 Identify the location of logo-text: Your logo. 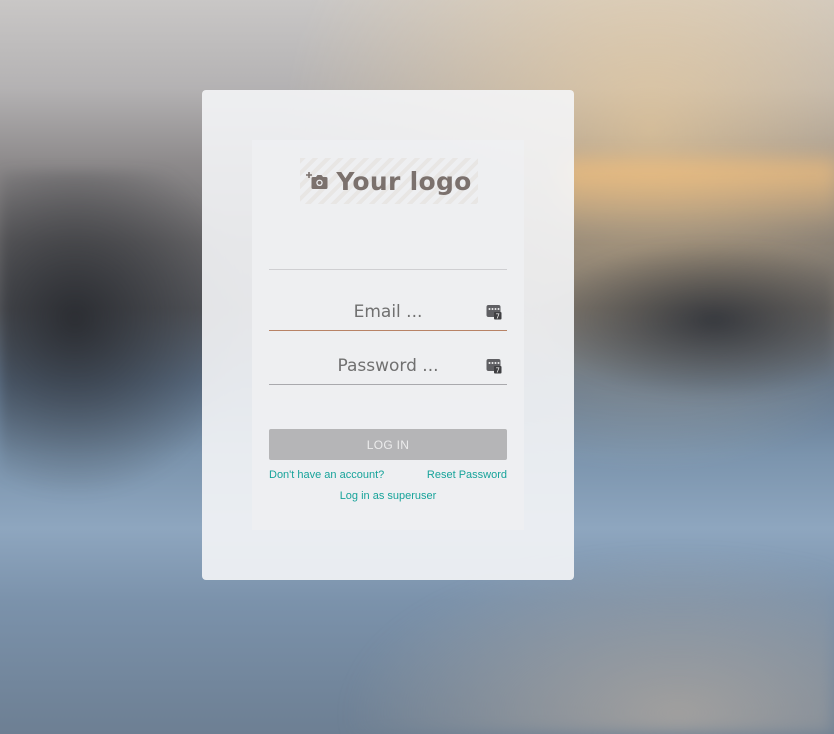
(404, 181).